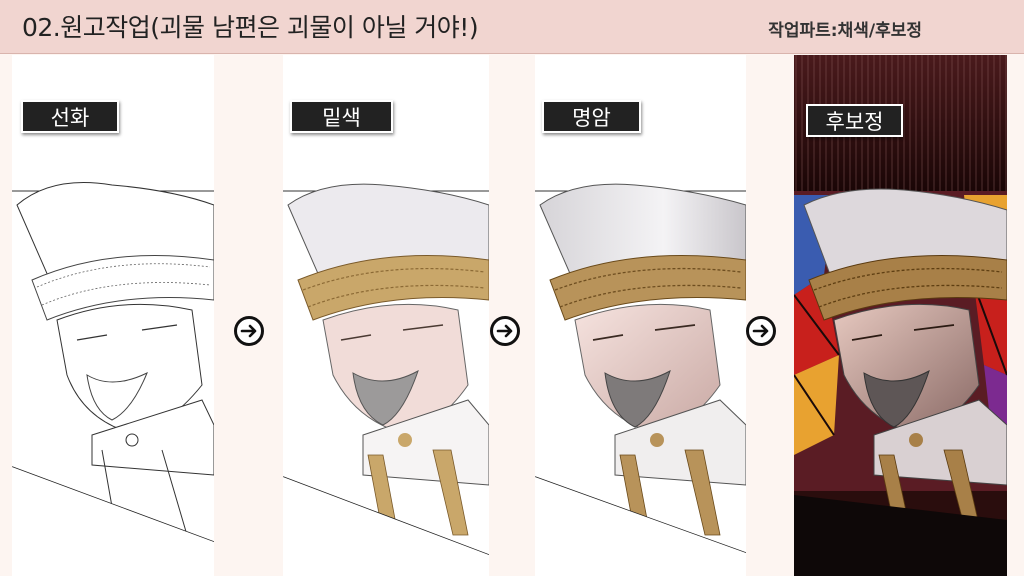  What do you see at coordinates (854, 120) in the screenshot?
I see `stage-label-postprocess: 후보정` at bounding box center [854, 120].